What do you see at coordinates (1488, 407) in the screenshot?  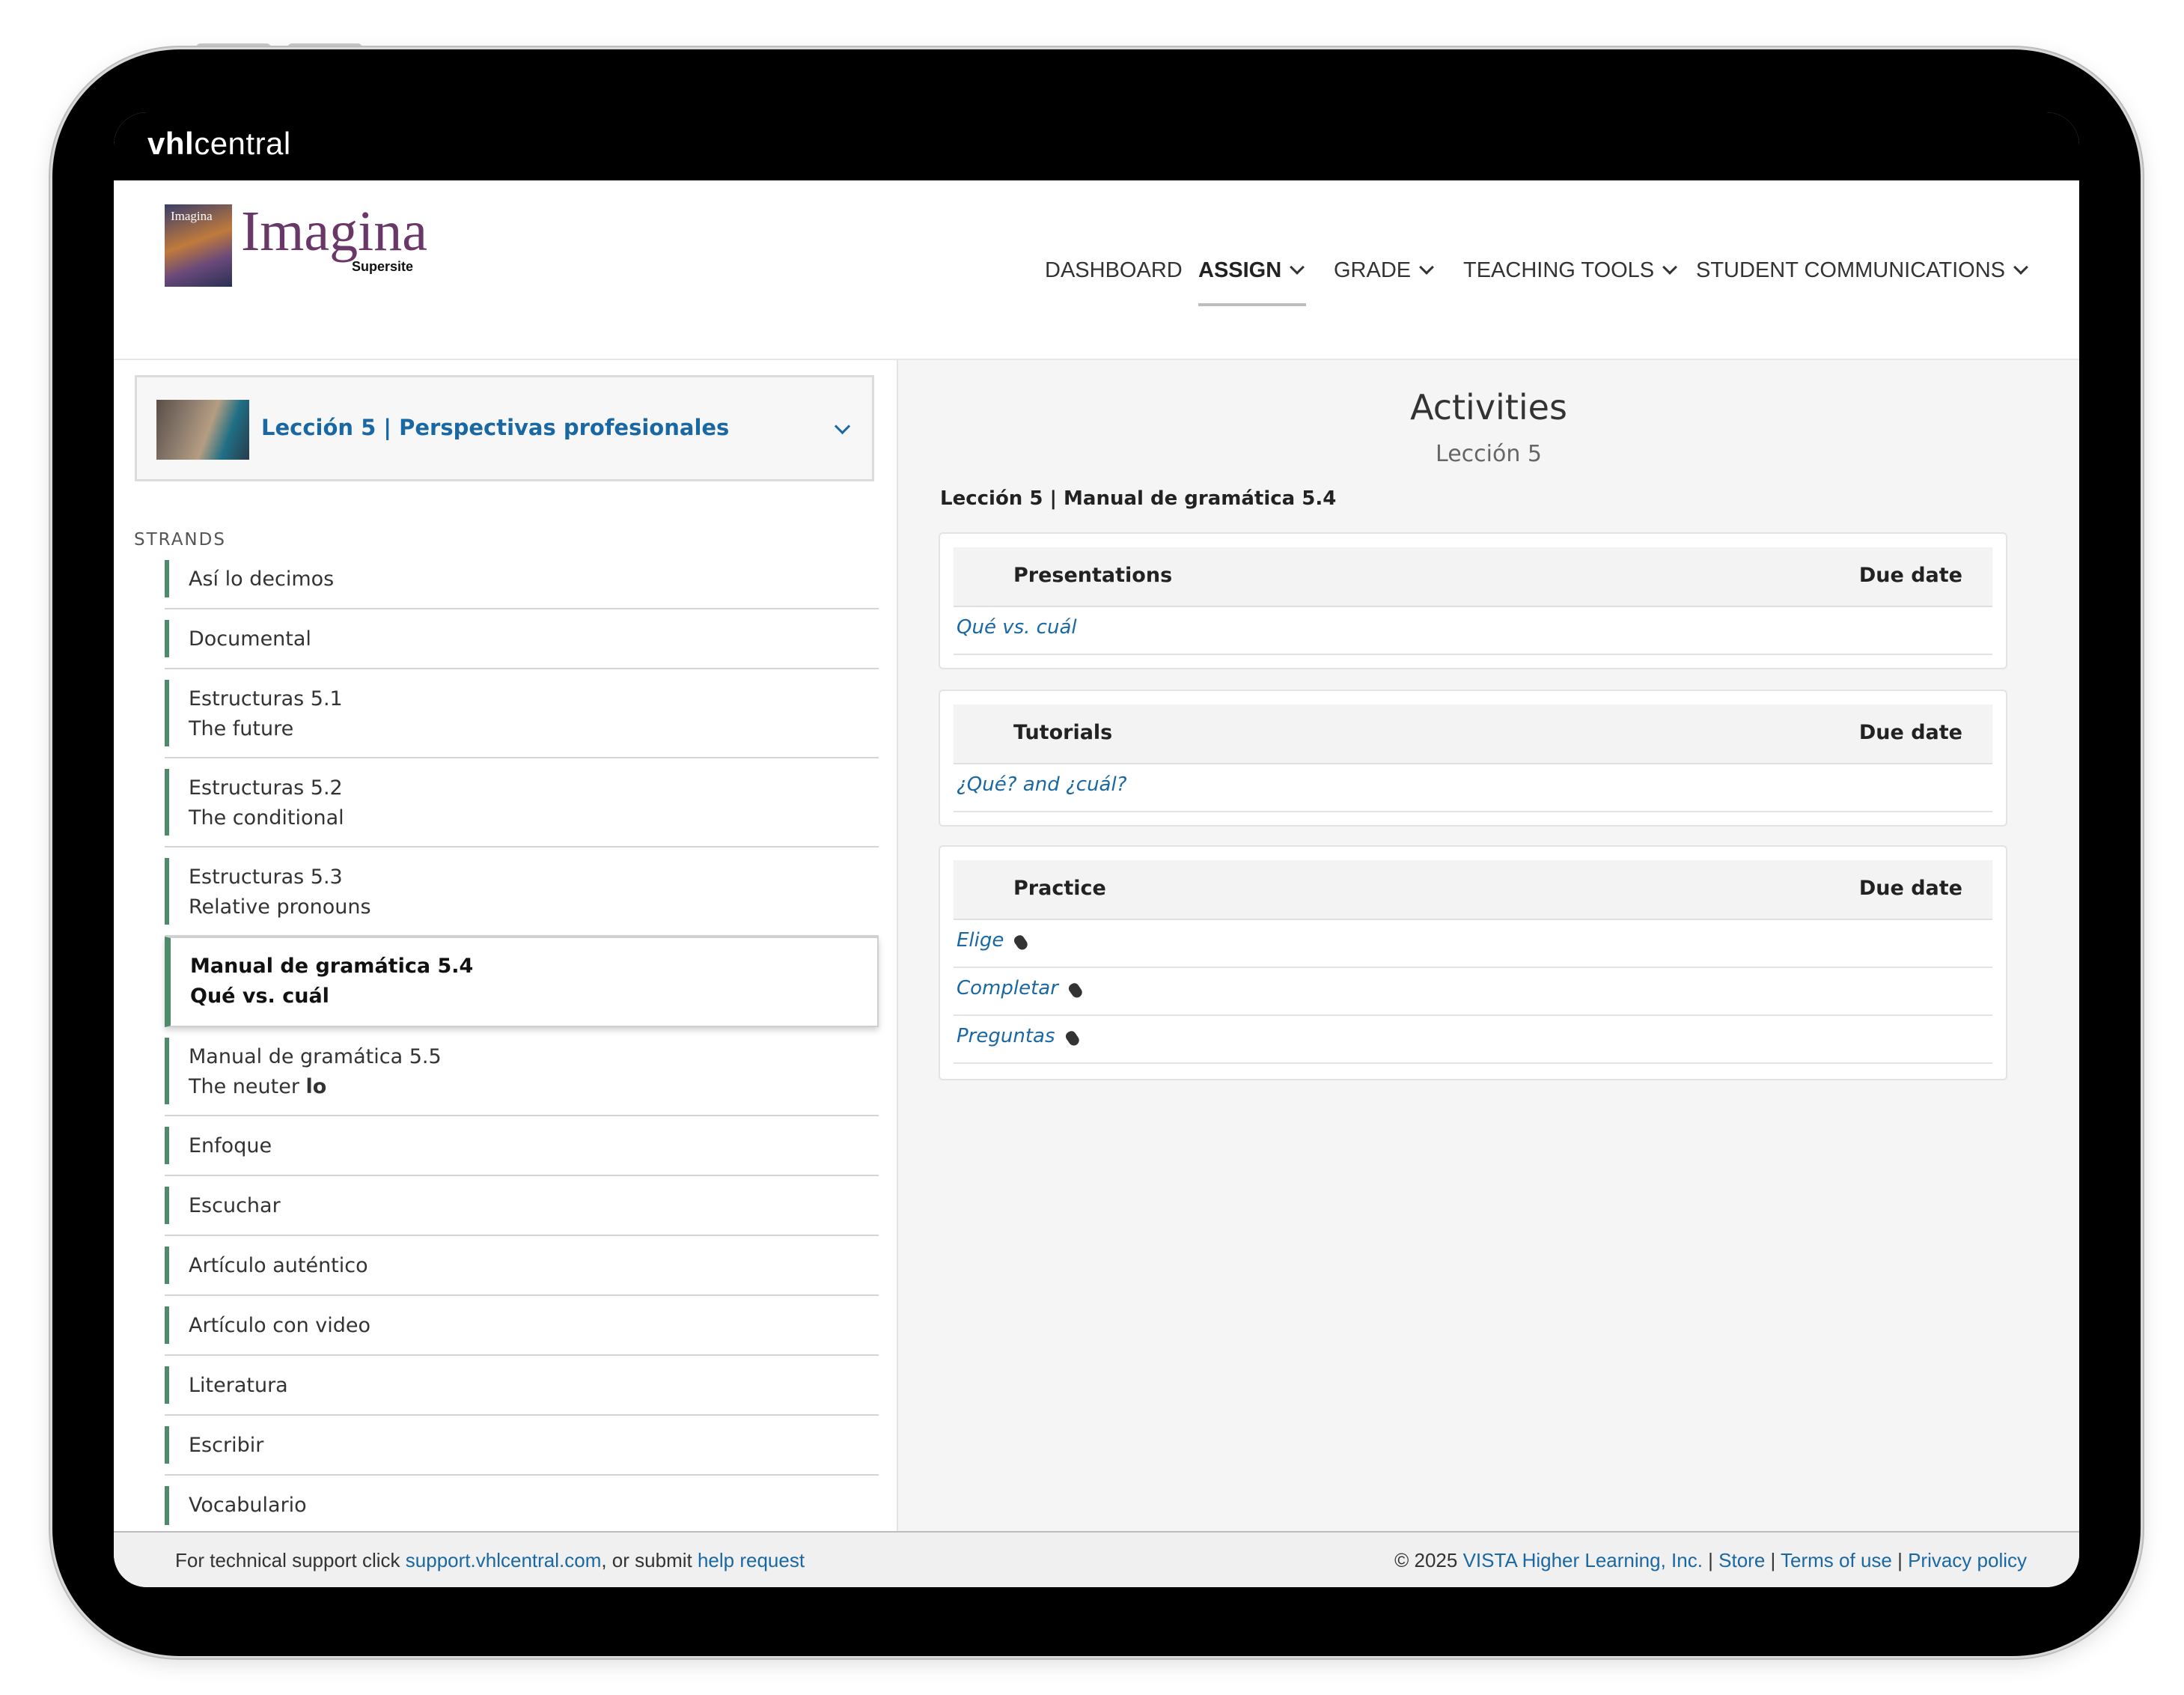 I see `page-title: Activities` at bounding box center [1488, 407].